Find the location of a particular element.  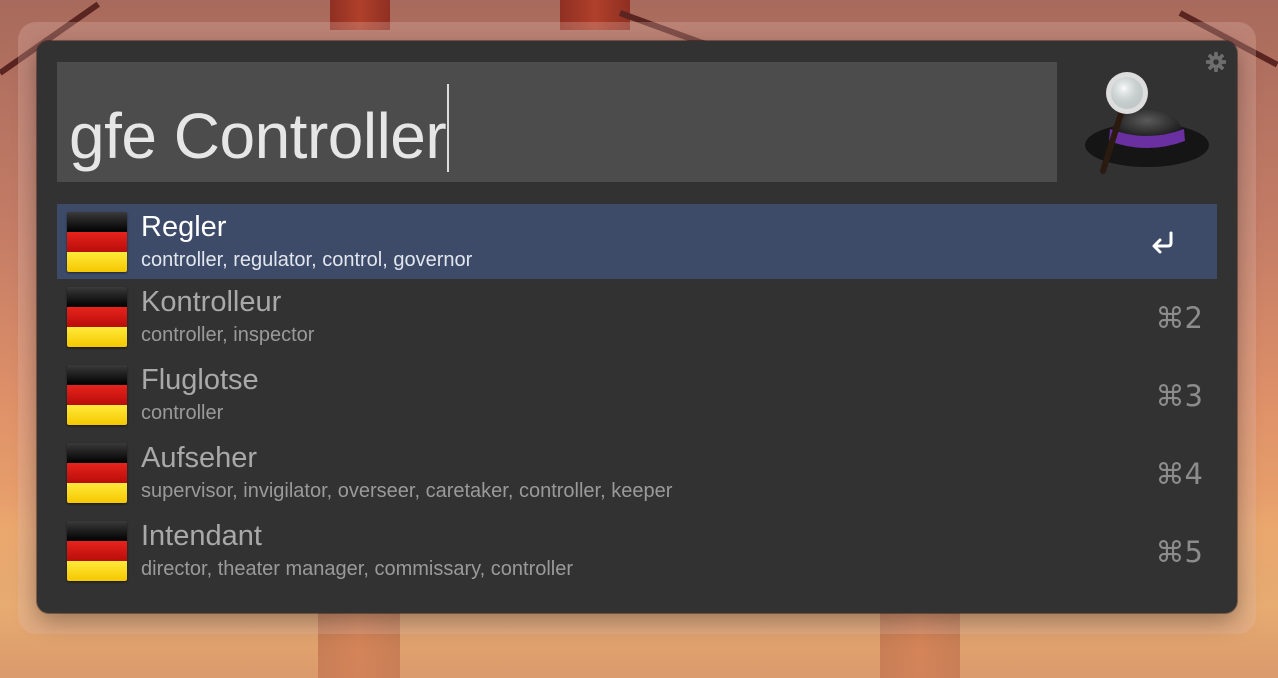

result-subtitle: controller is located at coordinates (182, 413).